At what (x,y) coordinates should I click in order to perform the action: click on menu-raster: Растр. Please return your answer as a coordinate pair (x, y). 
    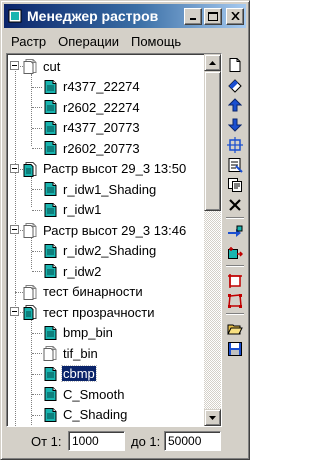
    Looking at the image, I should click on (28, 41).